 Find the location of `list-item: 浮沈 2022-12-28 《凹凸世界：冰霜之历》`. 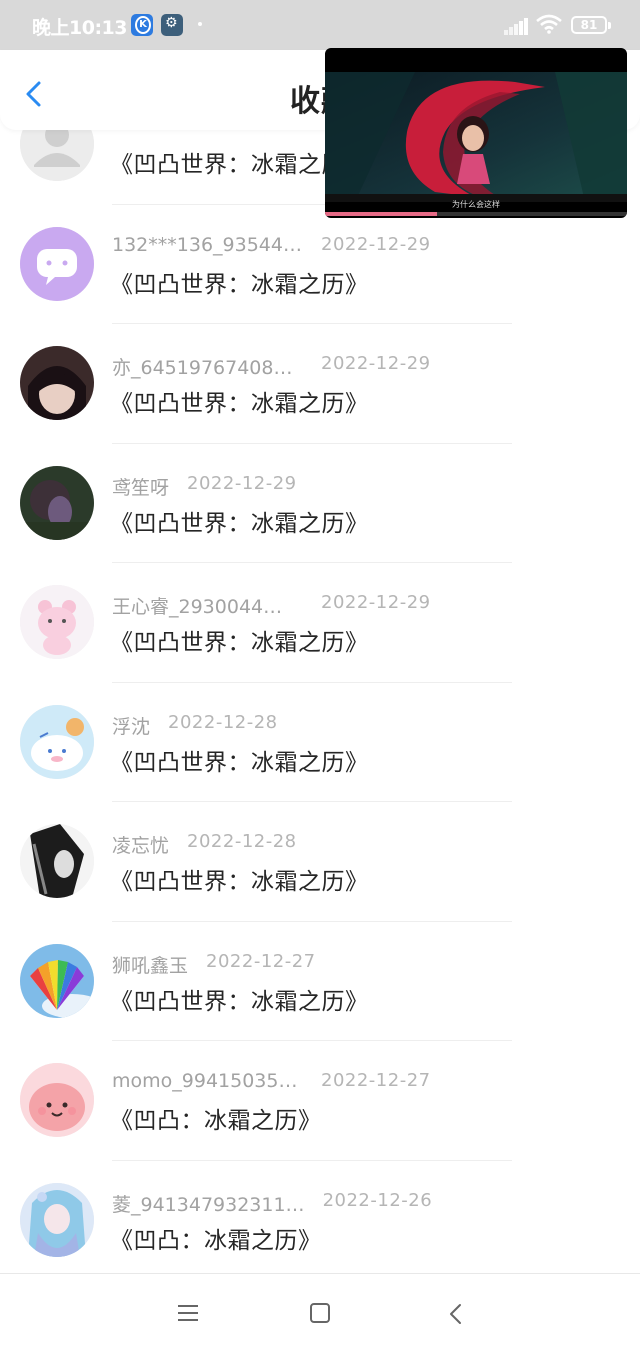

list-item: 浮沈 2022-12-28 《凹凸世界：冰霜之历》 is located at coordinates (320, 742).